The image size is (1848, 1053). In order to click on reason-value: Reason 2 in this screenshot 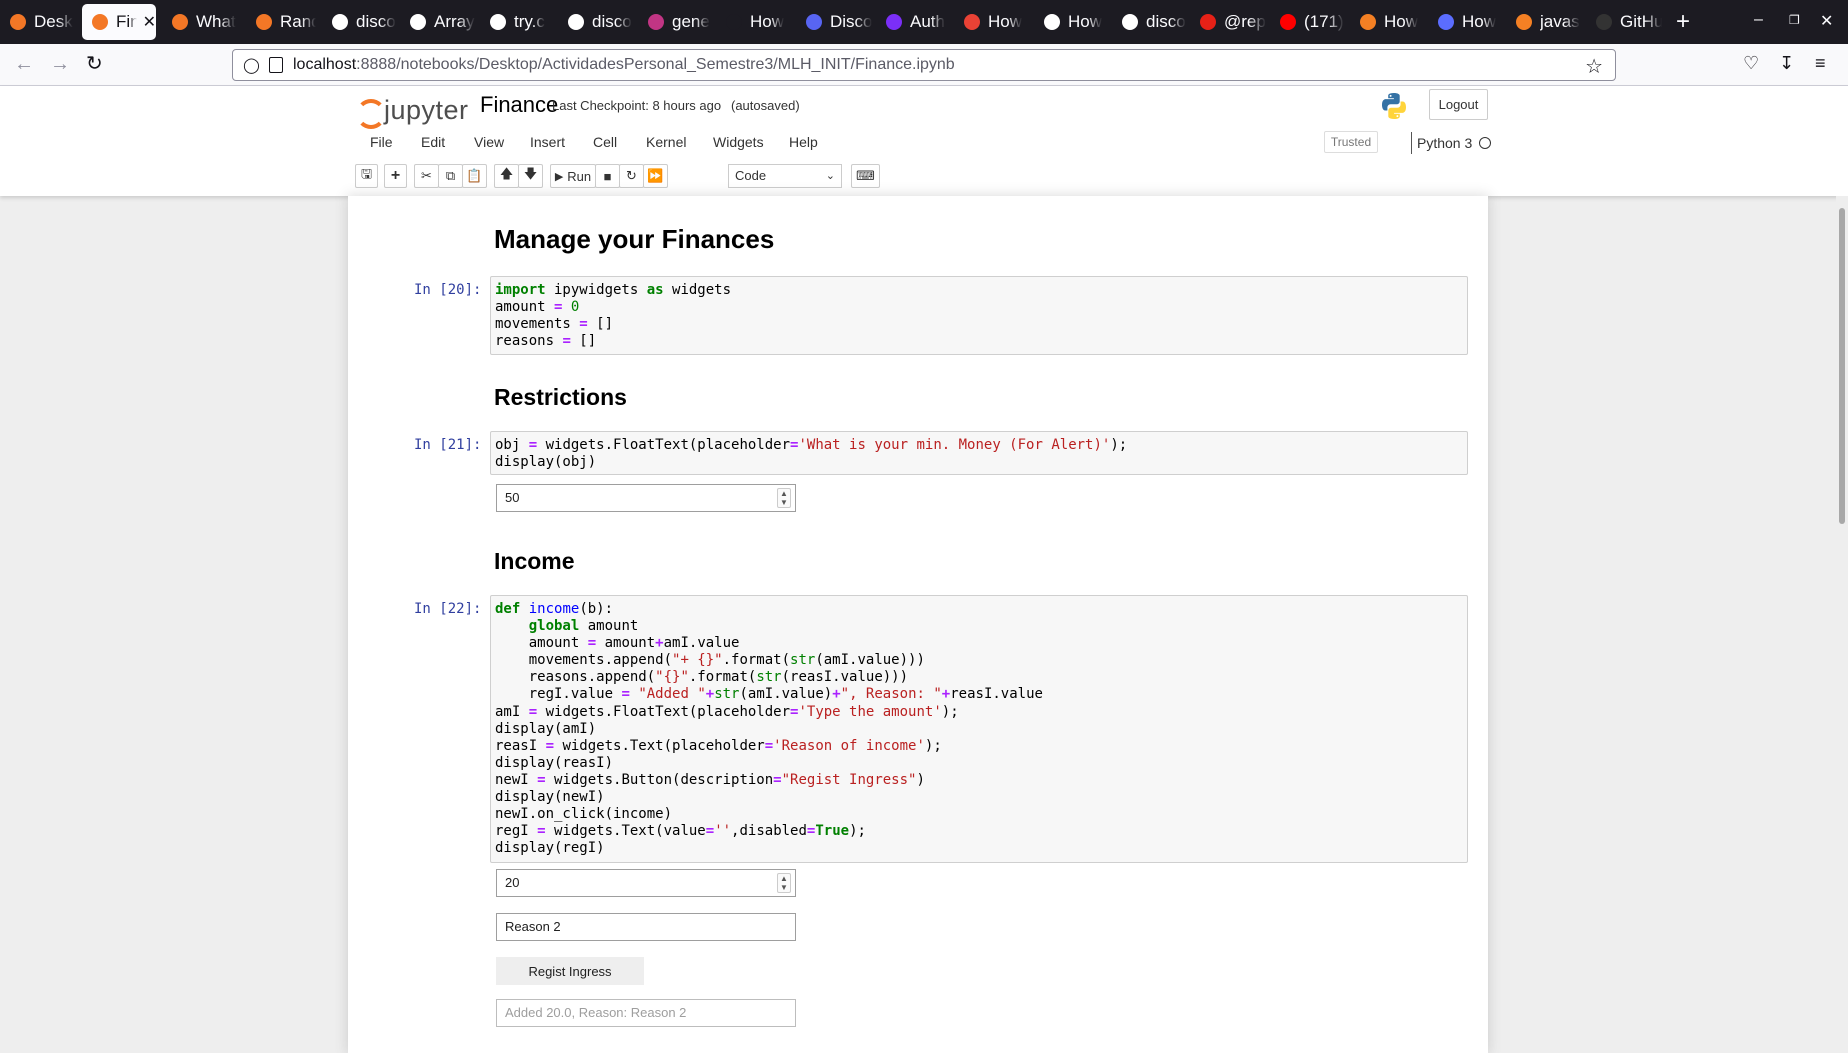, I will do `click(533, 926)`.